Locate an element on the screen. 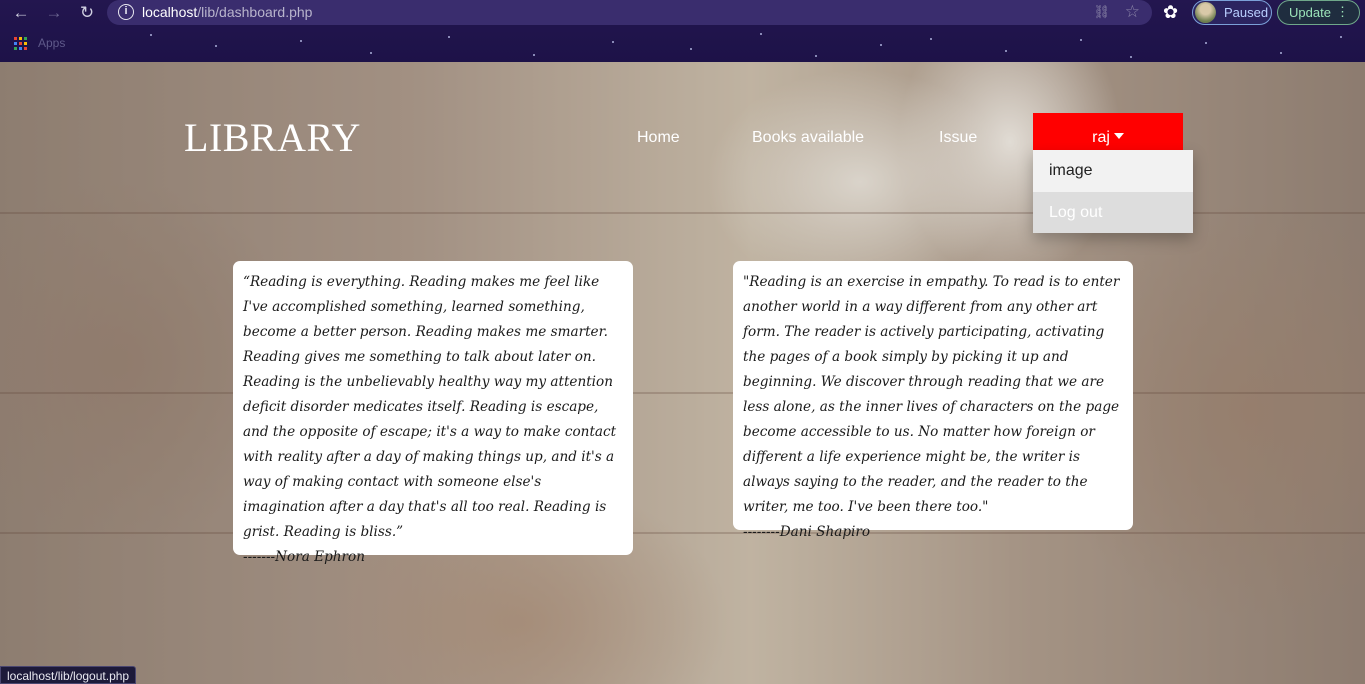  kebab-menu-icon: ⋮ is located at coordinates (1342, 12).